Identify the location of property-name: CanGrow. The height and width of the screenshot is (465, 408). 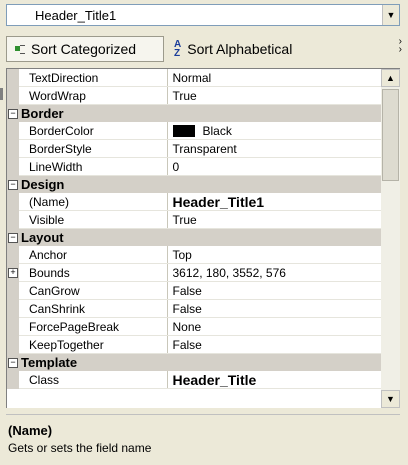
(93, 290).